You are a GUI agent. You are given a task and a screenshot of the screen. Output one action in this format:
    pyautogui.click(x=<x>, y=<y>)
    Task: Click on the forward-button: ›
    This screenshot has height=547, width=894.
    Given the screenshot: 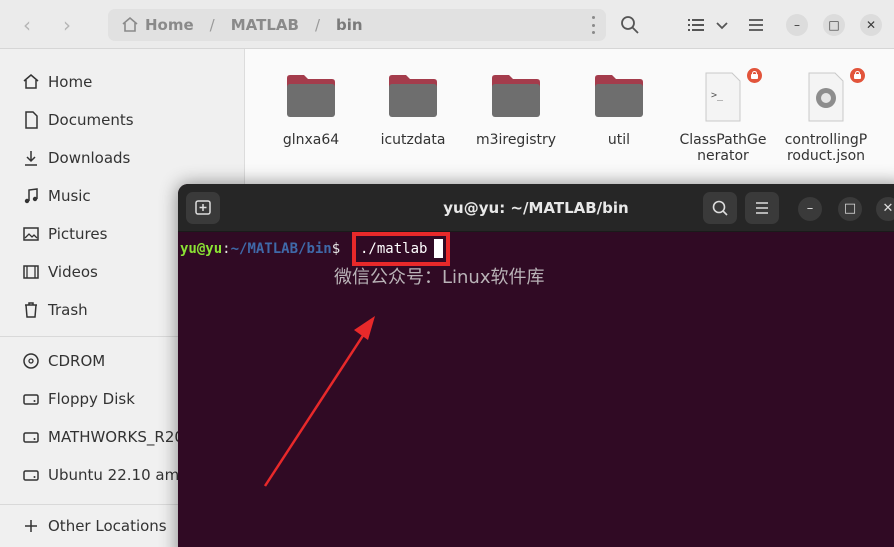 What is the action you would take?
    pyautogui.click(x=67, y=25)
    